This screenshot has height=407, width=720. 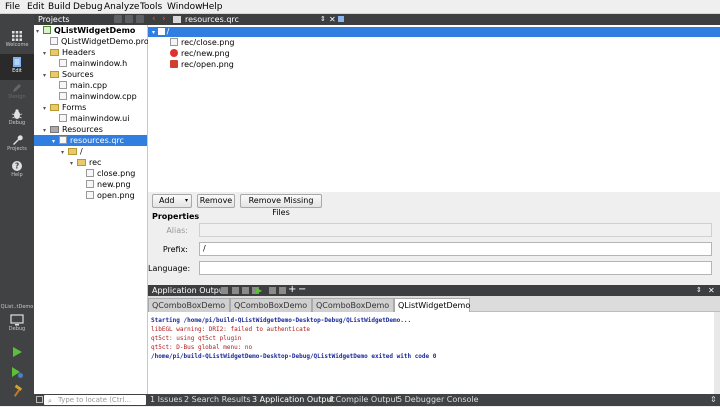 What do you see at coordinates (94, 96) in the screenshot?
I see `tree-item-mainwindow-cpp: mainwindow.cpp` at bounding box center [94, 96].